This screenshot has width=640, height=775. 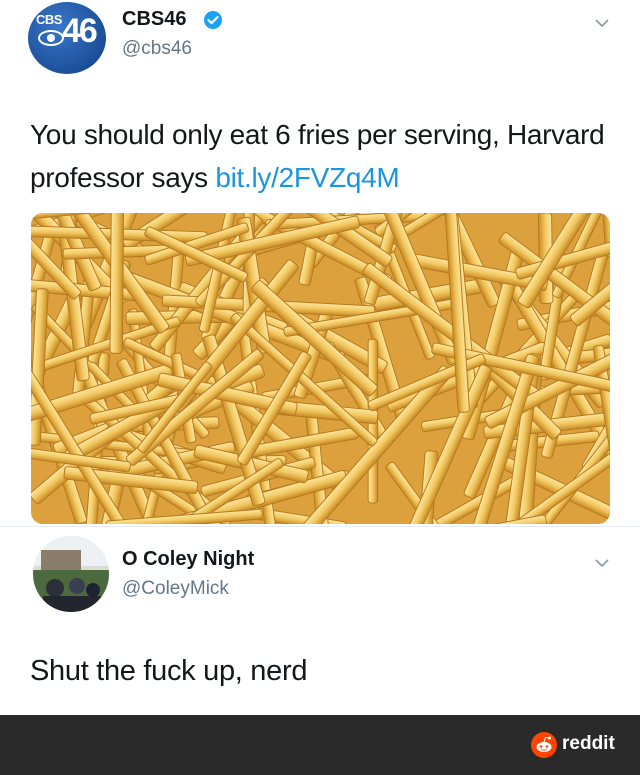 I want to click on divider, so click(x=320, y=526).